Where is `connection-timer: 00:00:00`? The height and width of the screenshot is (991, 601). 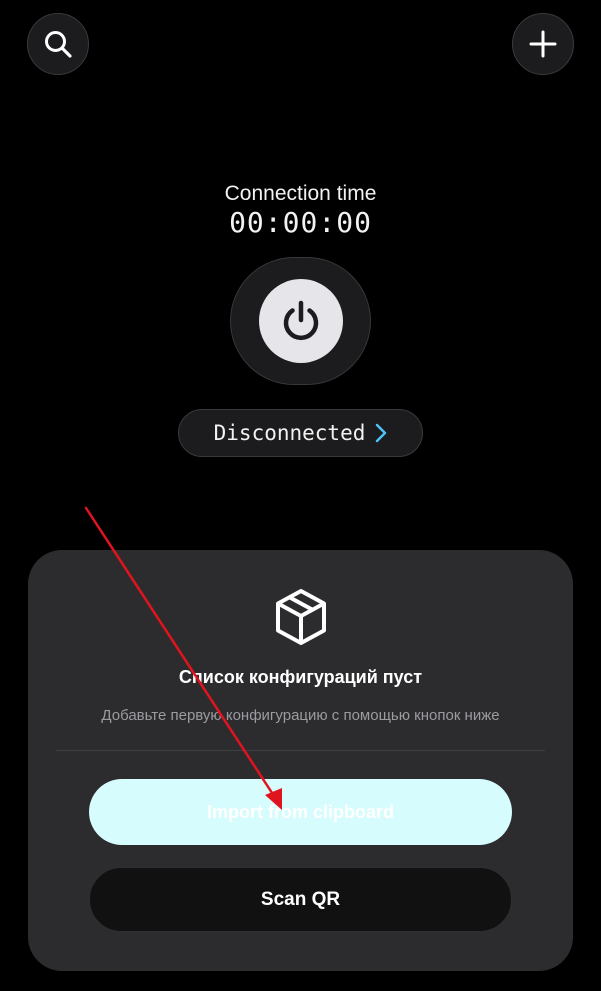 connection-timer: 00:00:00 is located at coordinates (300, 222).